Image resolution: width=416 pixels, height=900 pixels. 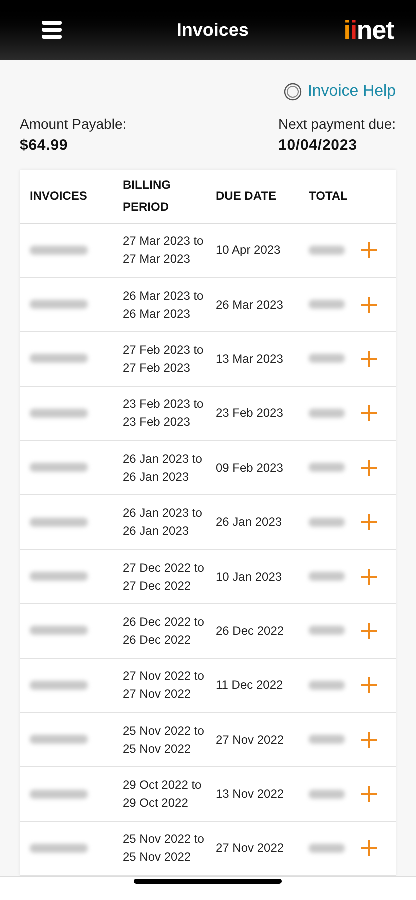 I want to click on billing-period: 26 Dec 2022 to 26 Dec 2022, so click(x=164, y=631).